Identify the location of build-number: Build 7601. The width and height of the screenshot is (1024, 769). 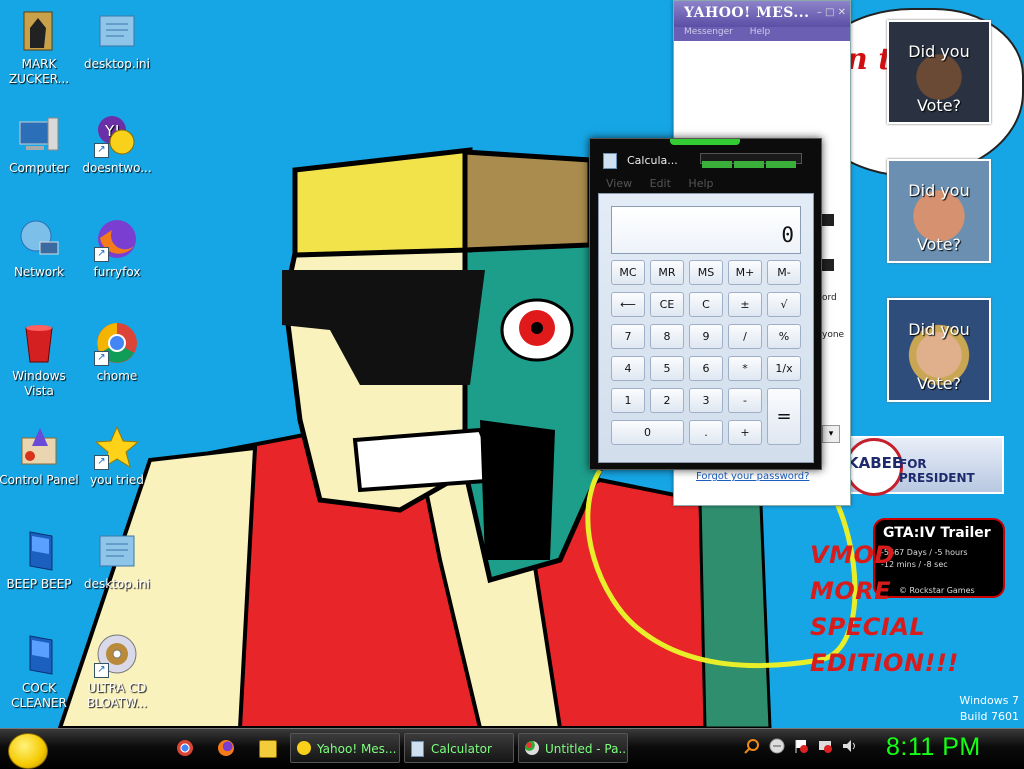
(989, 716).